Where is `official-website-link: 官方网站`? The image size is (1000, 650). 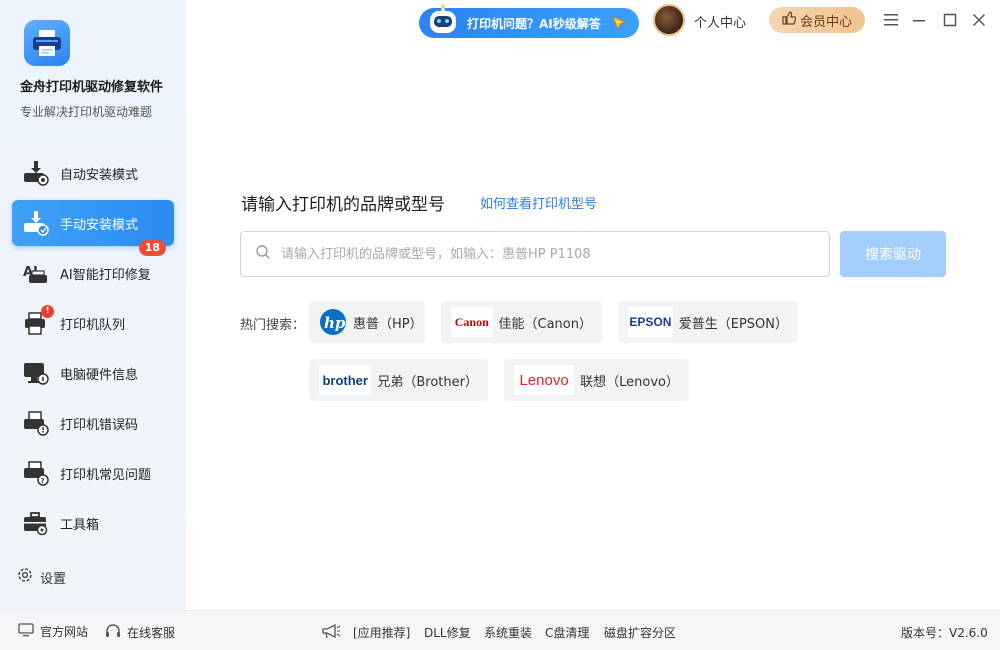
official-website-link: 官方网站 is located at coordinates (53, 631).